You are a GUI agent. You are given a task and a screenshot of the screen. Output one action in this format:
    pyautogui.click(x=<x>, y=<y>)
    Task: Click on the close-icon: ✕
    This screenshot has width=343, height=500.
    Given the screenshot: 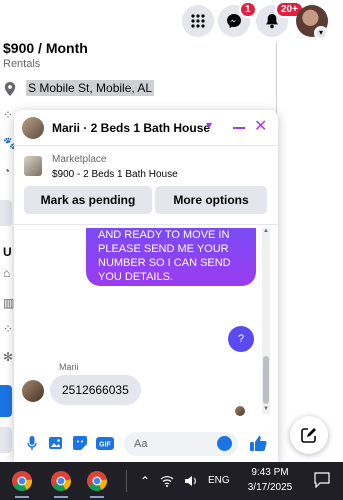 What is the action you would take?
    pyautogui.click(x=260, y=127)
    